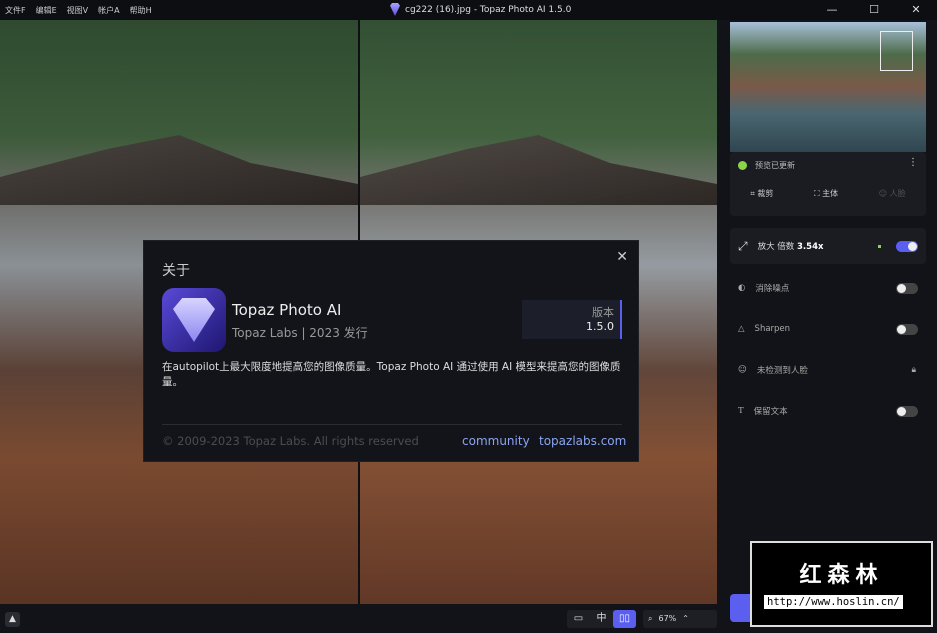 The image size is (937, 633). I want to click on face-button: ☺ 人脸, so click(892, 193).